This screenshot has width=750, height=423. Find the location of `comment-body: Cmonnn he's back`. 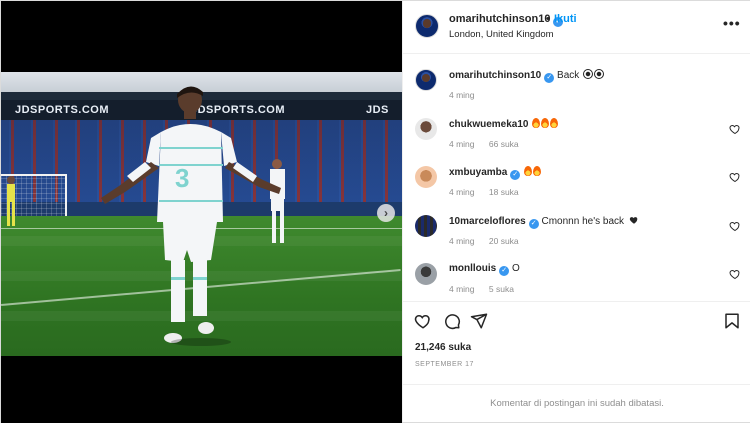

comment-body: Cmonnn he's back is located at coordinates (583, 221).